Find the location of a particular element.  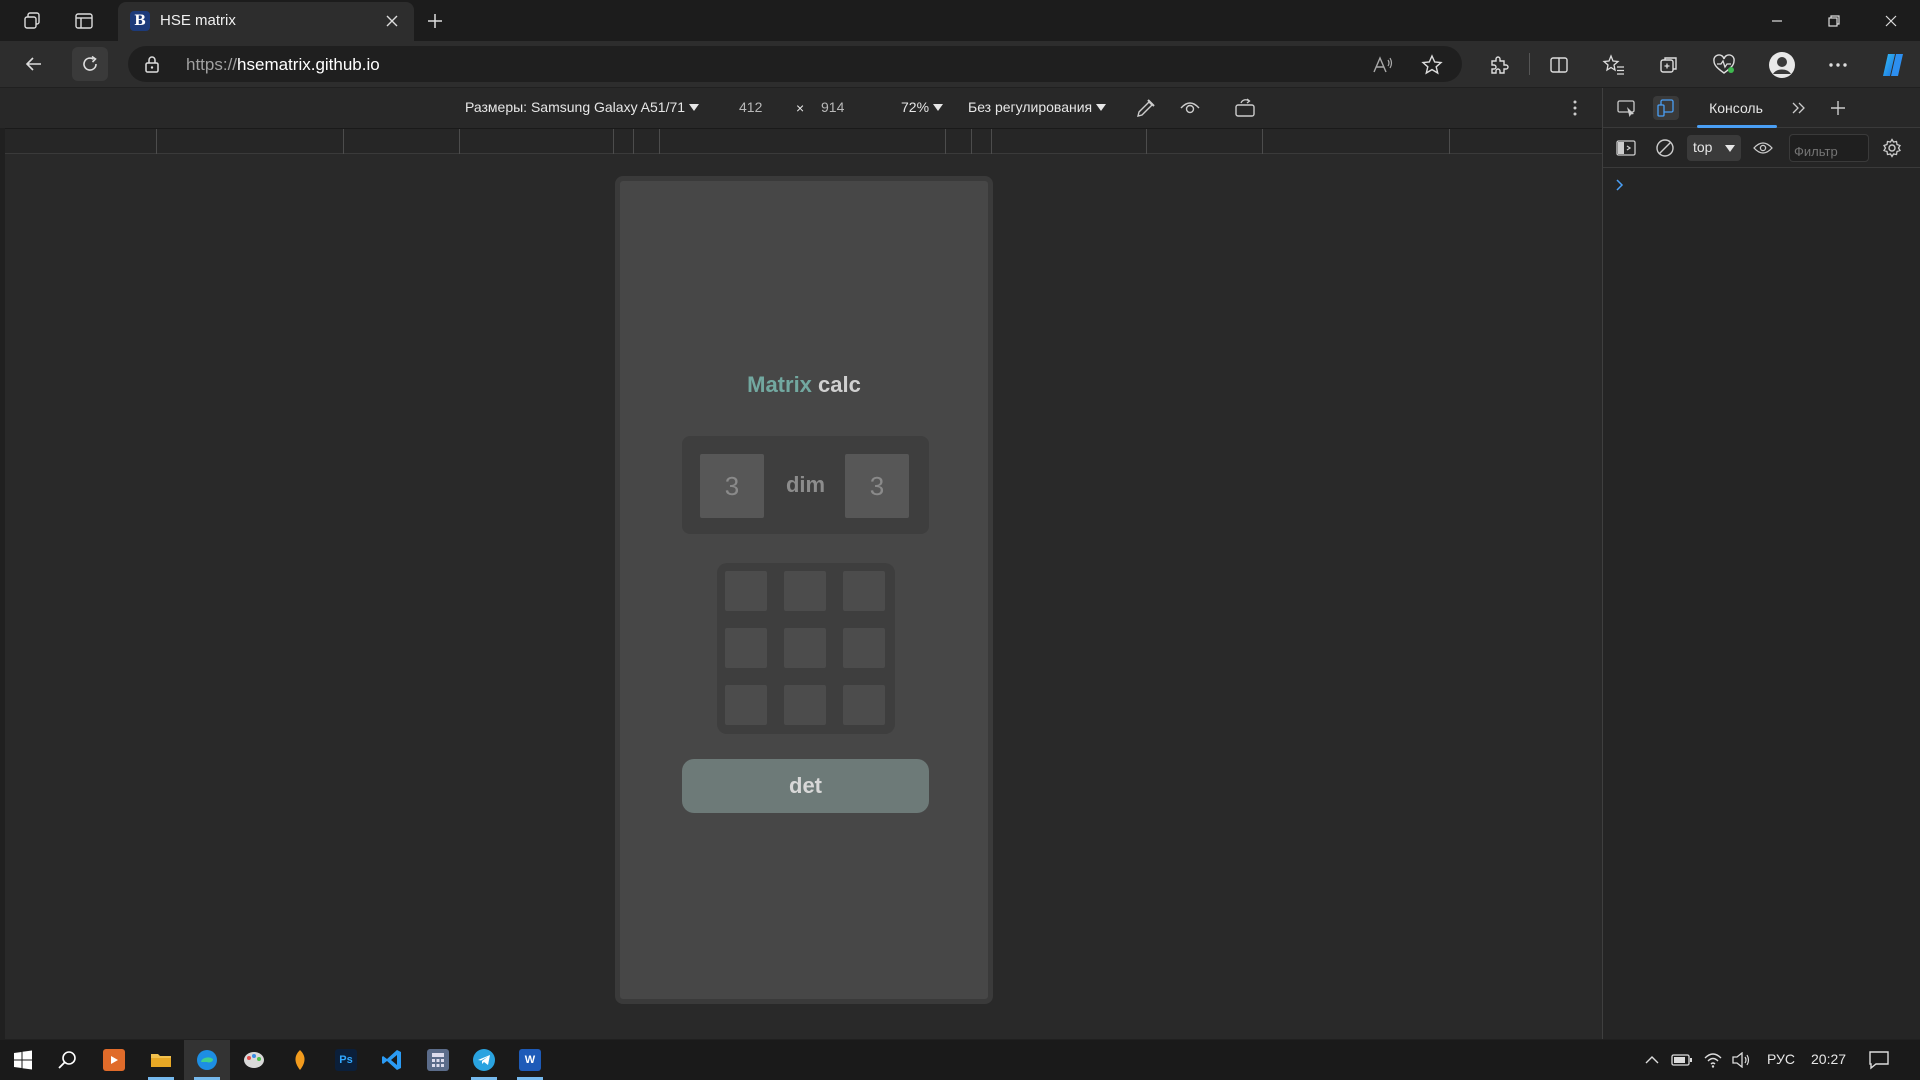

console-filter-input is located at coordinates (1829, 148).